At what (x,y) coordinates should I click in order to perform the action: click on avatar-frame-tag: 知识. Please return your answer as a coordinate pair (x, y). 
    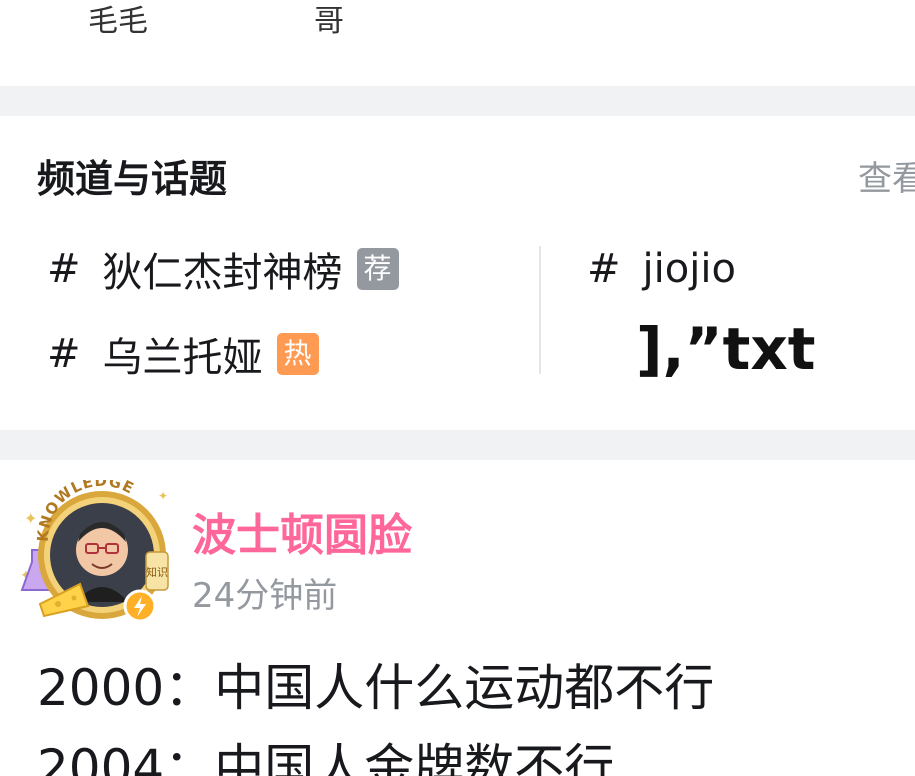
    Looking at the image, I should click on (157, 572).